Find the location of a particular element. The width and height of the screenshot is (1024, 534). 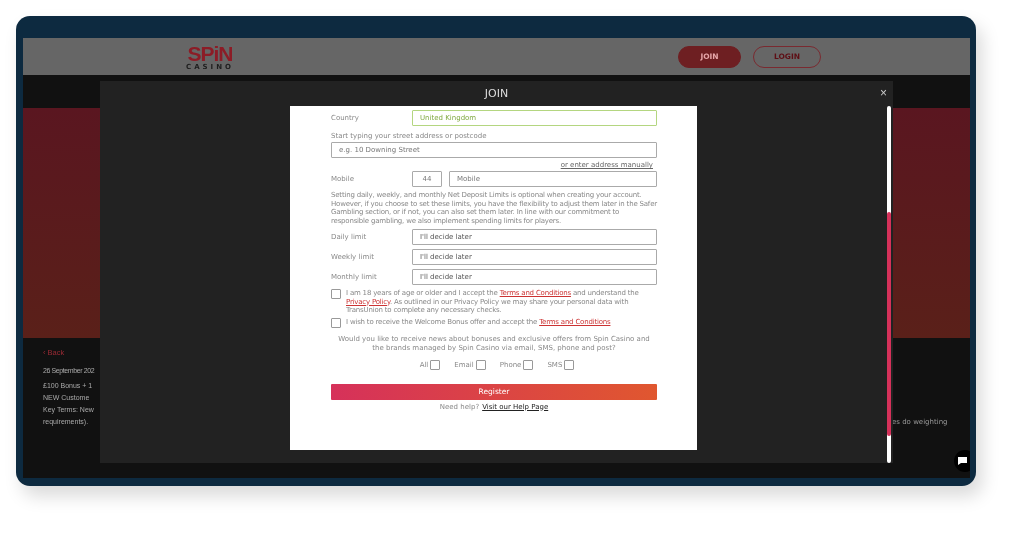

scrollbar is located at coordinates (889, 284).